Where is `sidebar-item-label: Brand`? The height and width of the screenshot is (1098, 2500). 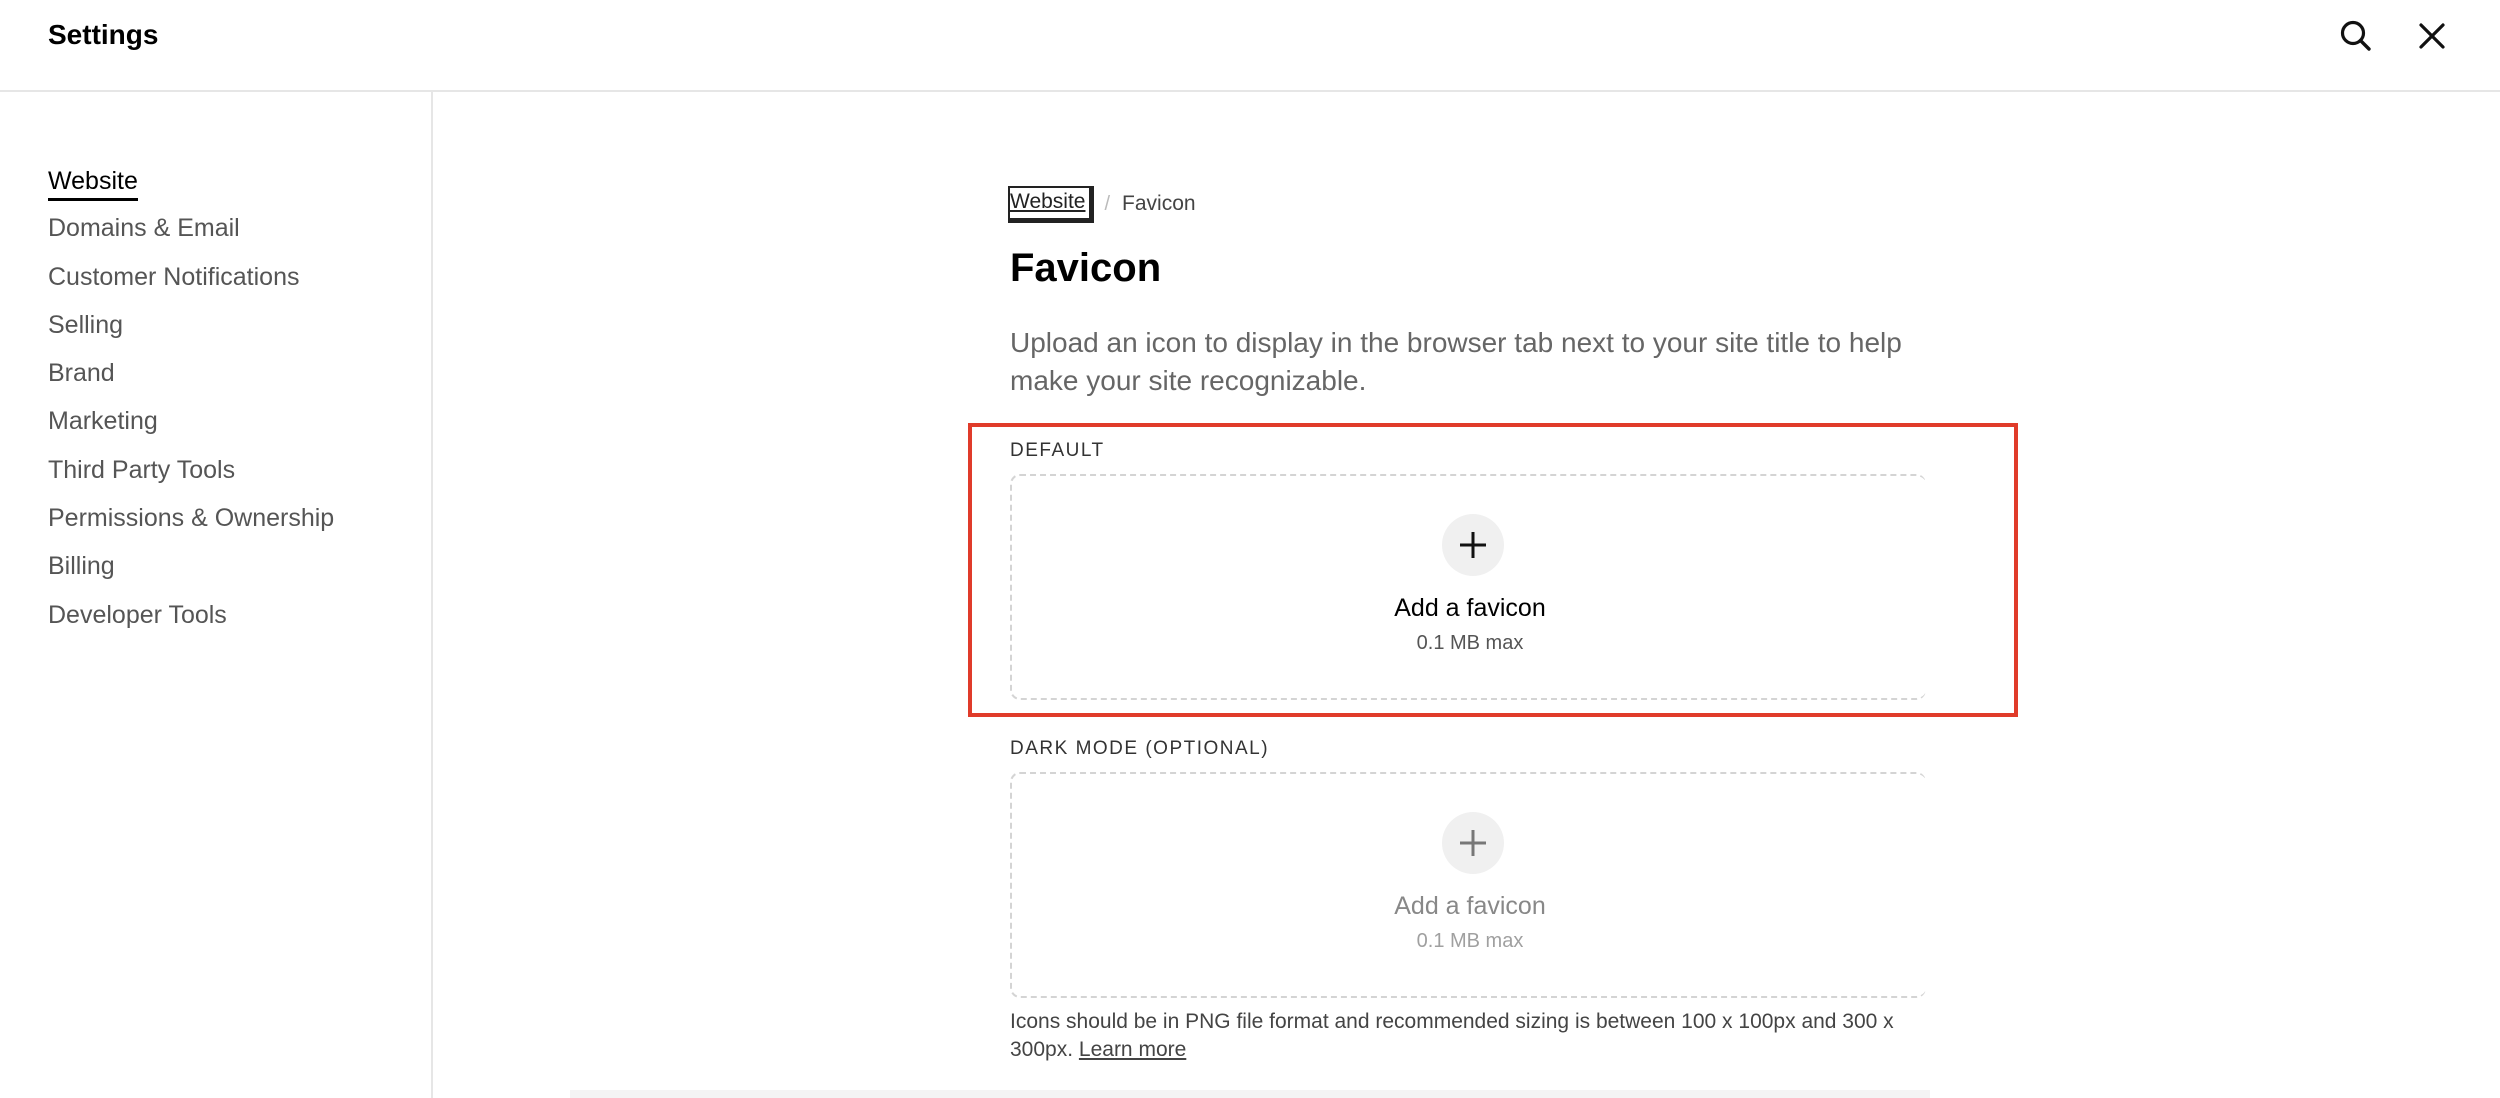 sidebar-item-label: Brand is located at coordinates (81, 373).